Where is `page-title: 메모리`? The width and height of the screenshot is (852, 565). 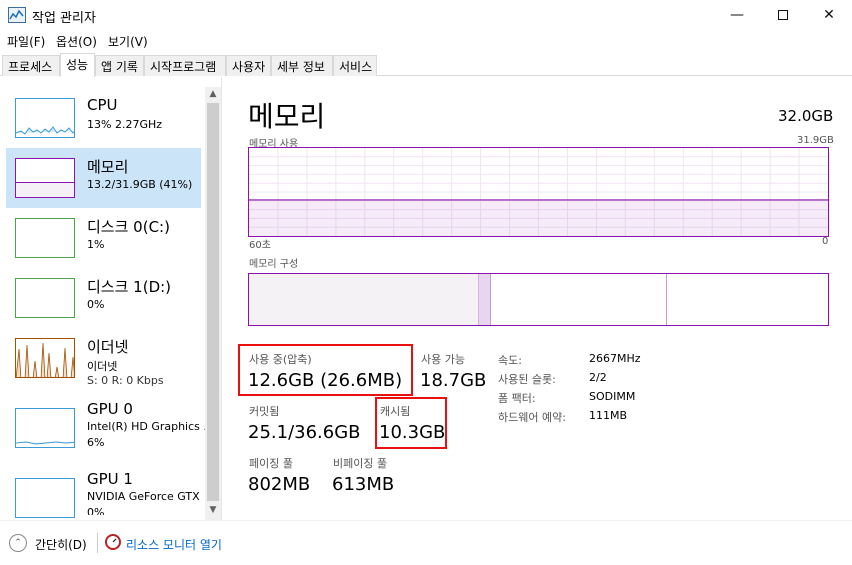
page-title: 메모리 is located at coordinates (287, 116).